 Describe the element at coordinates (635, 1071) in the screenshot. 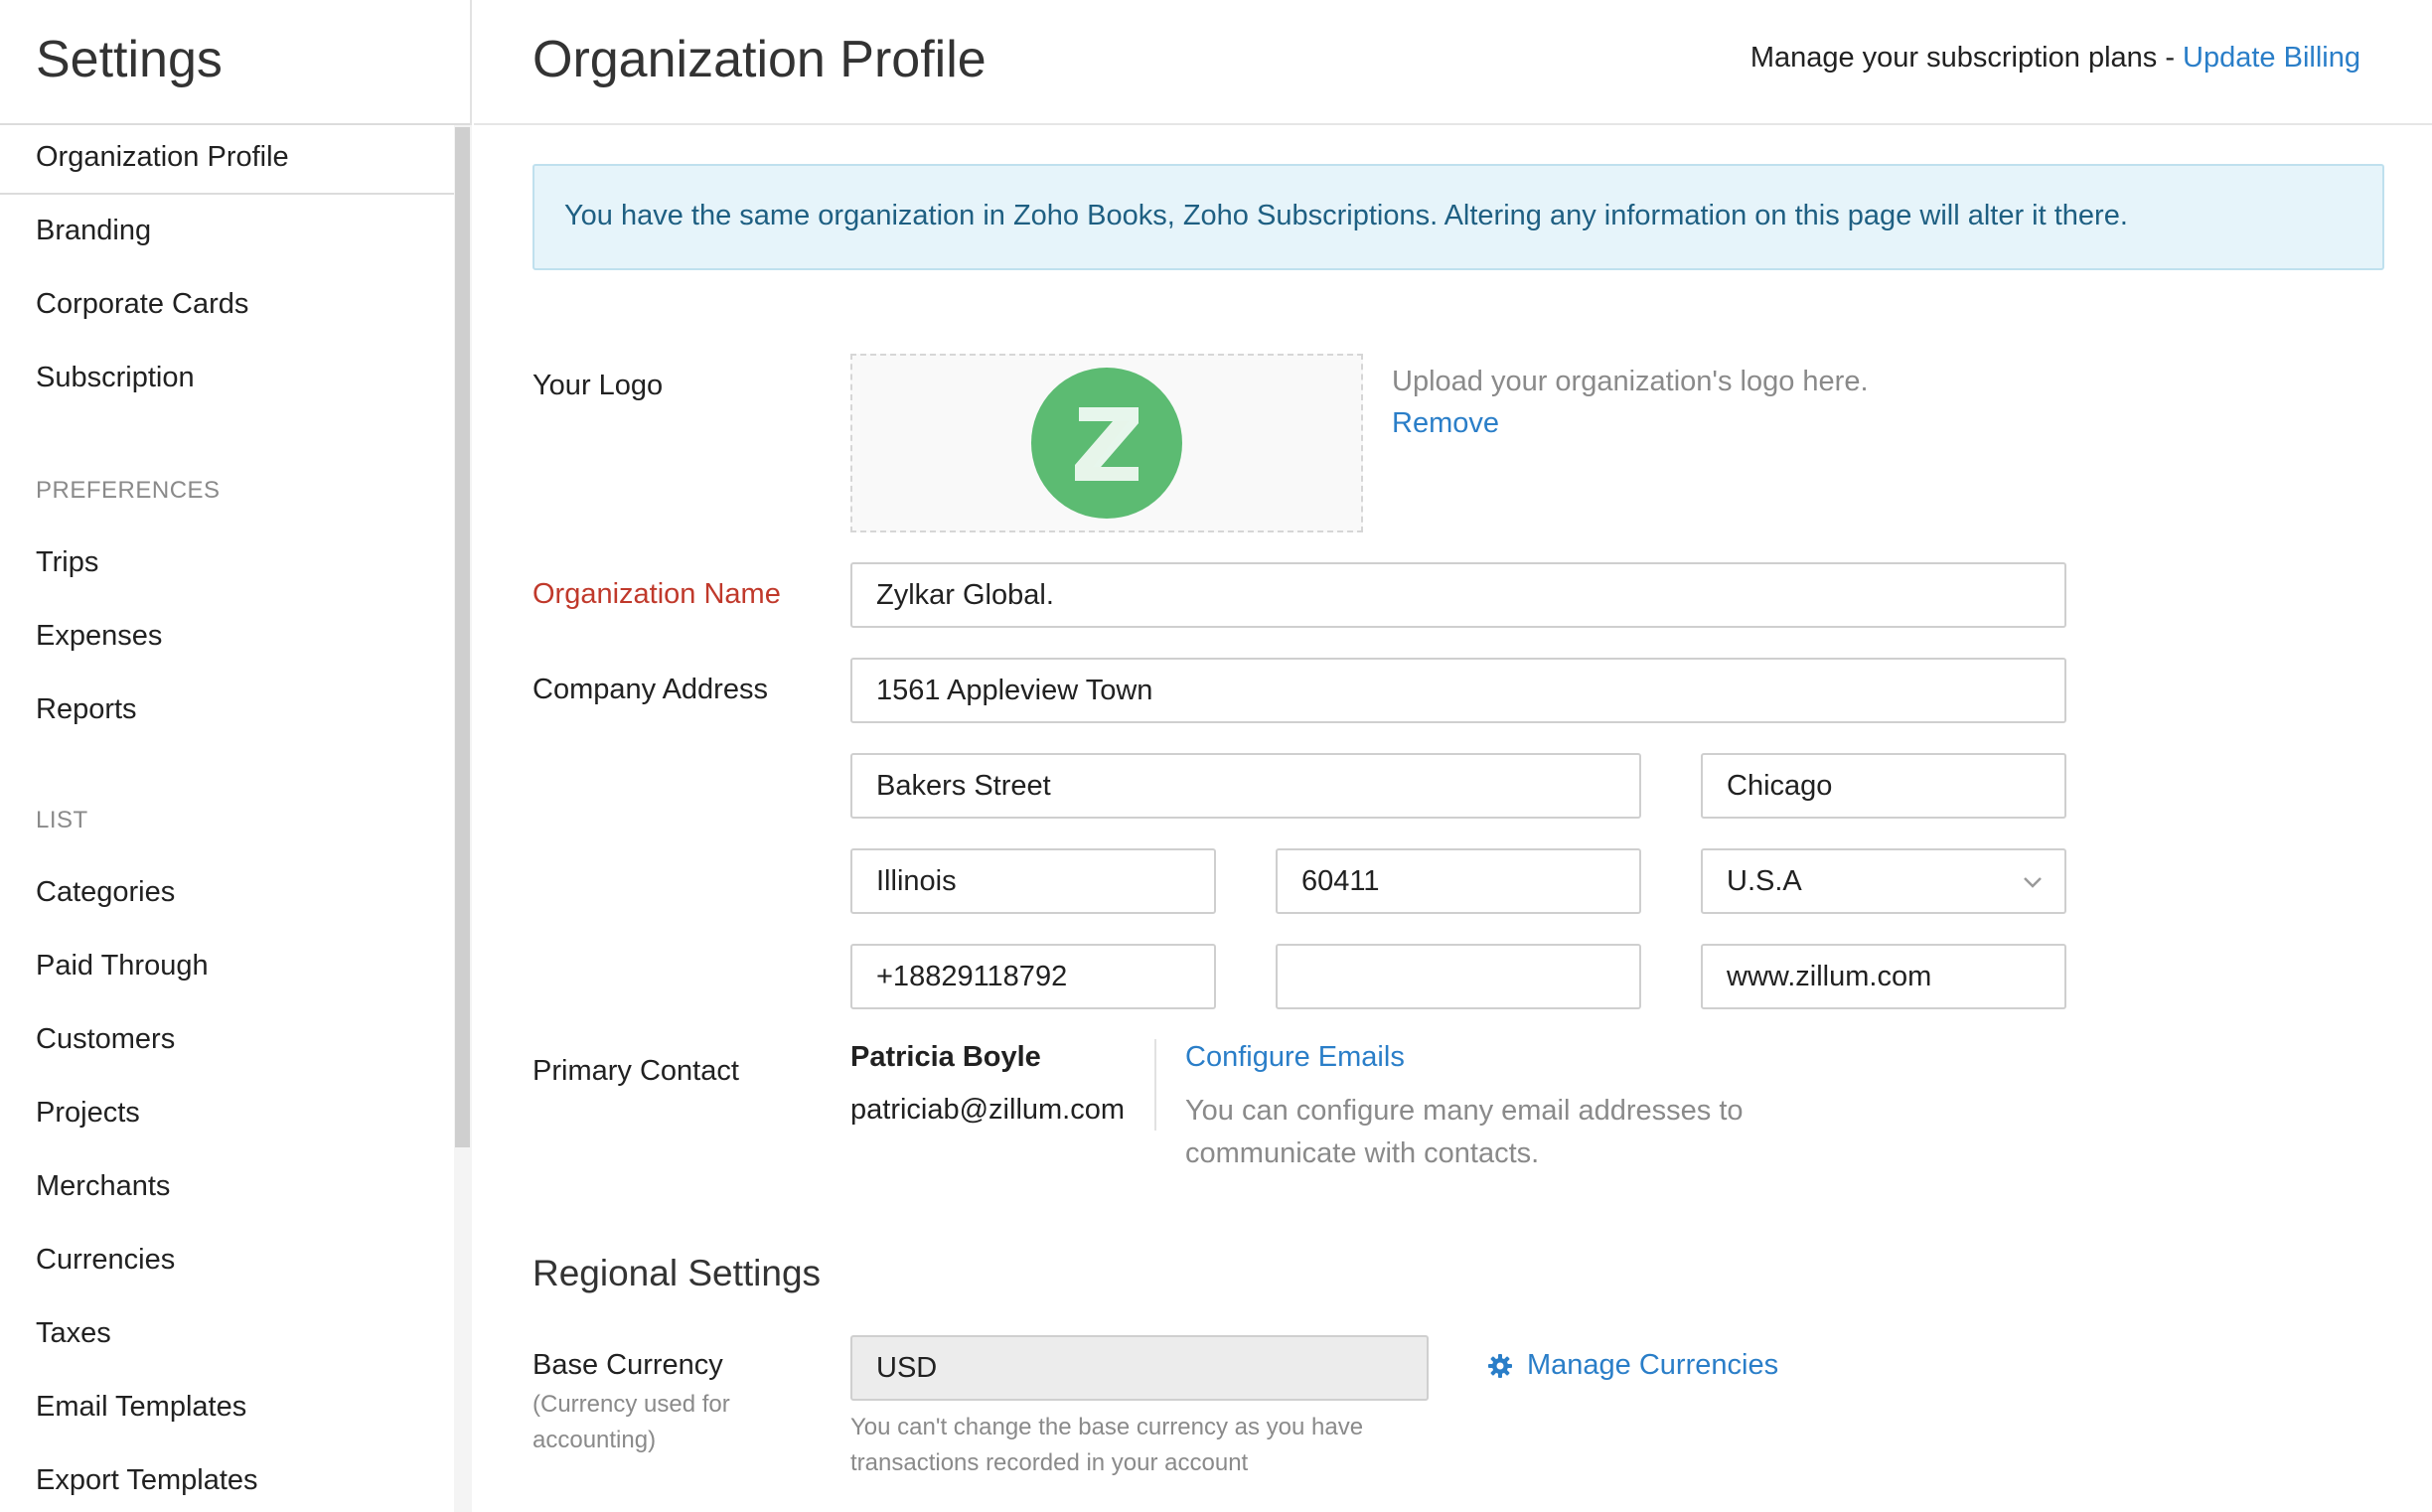

I see `primary-contact-label: Primary Contact` at that location.